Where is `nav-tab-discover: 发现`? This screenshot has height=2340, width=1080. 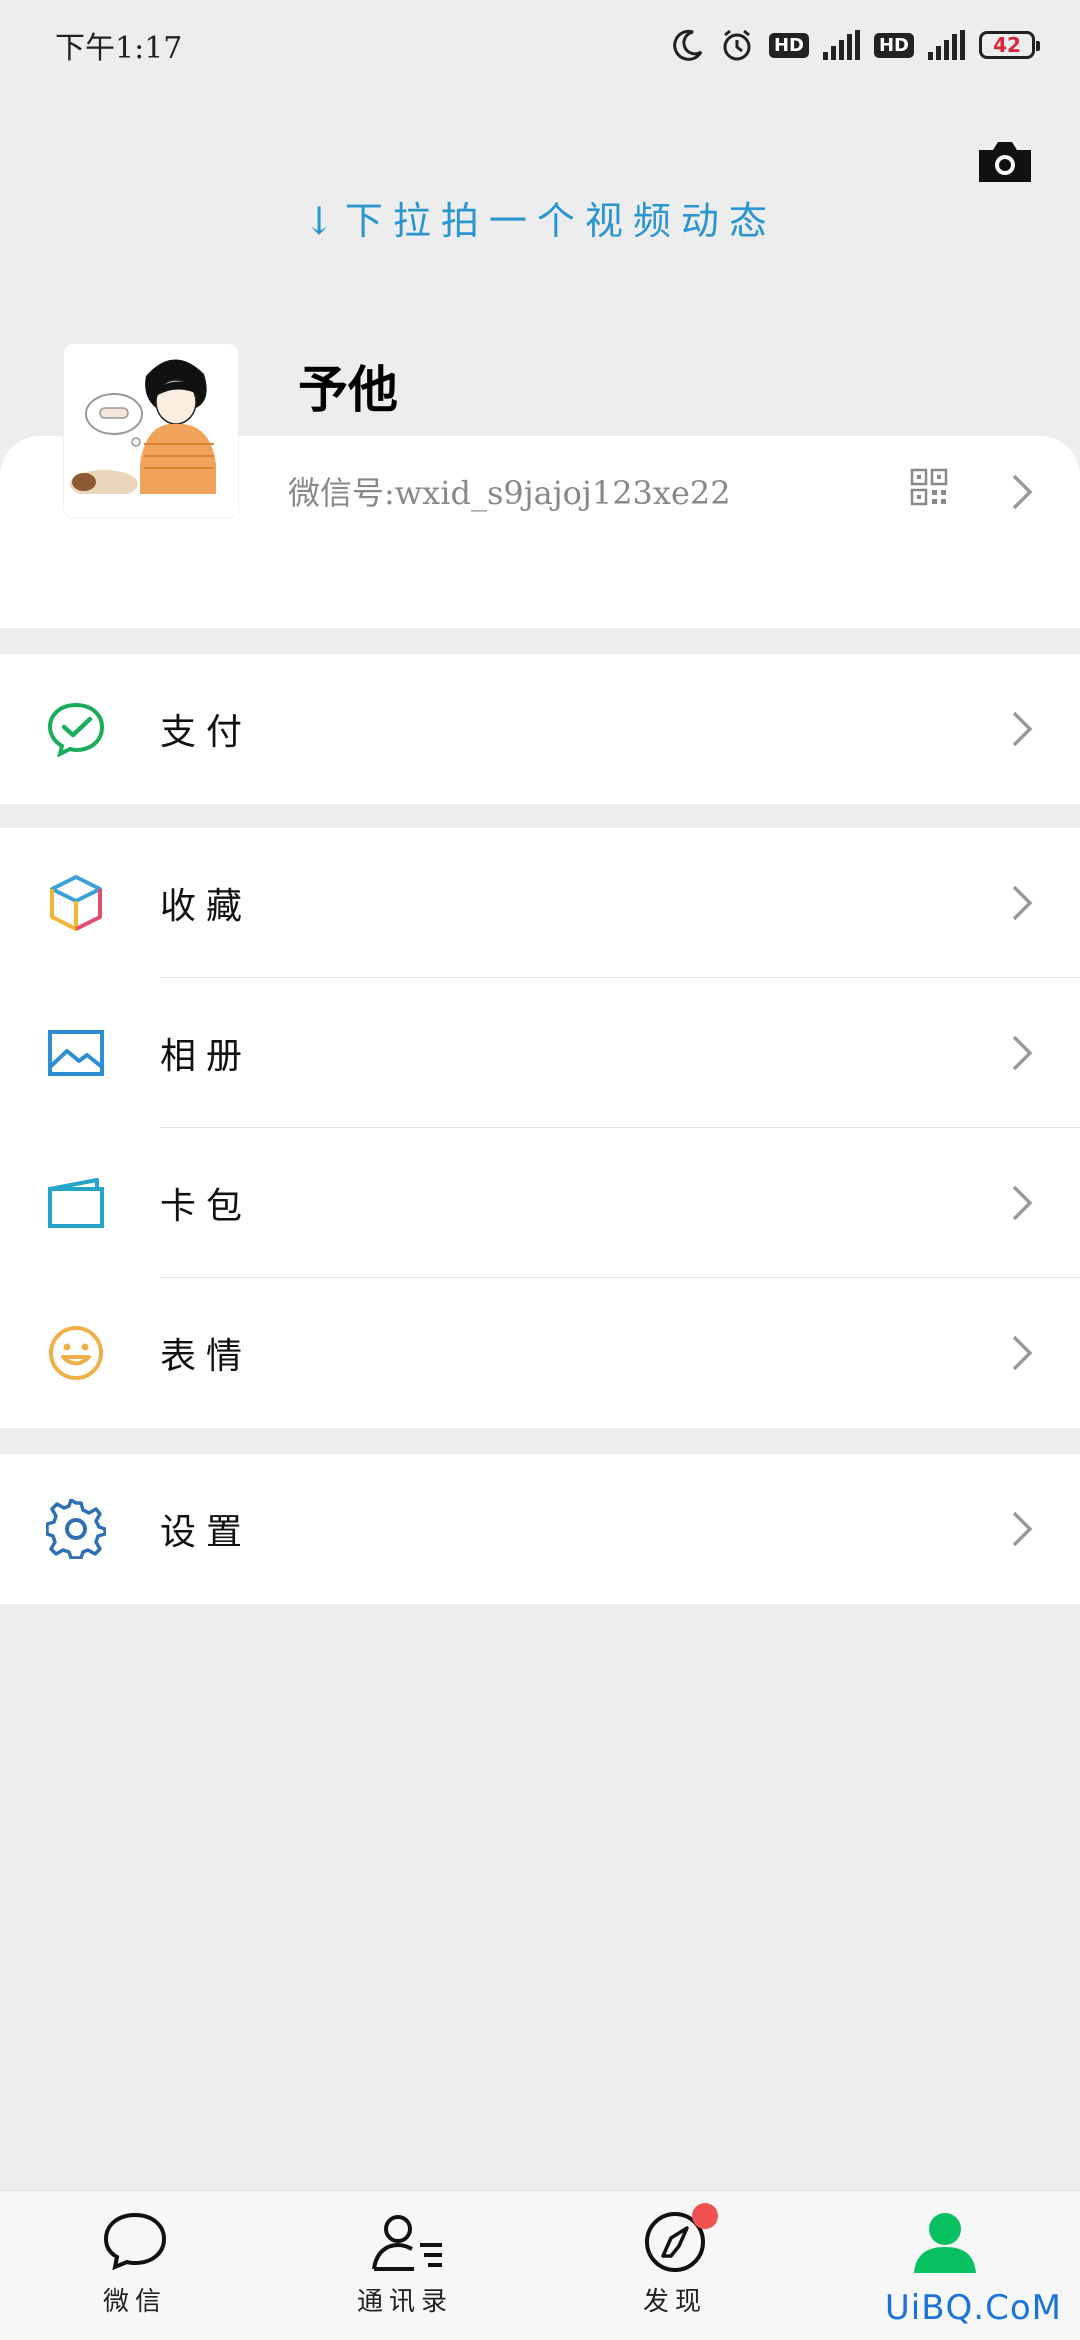
nav-tab-discover: 发现 is located at coordinates (675, 2265).